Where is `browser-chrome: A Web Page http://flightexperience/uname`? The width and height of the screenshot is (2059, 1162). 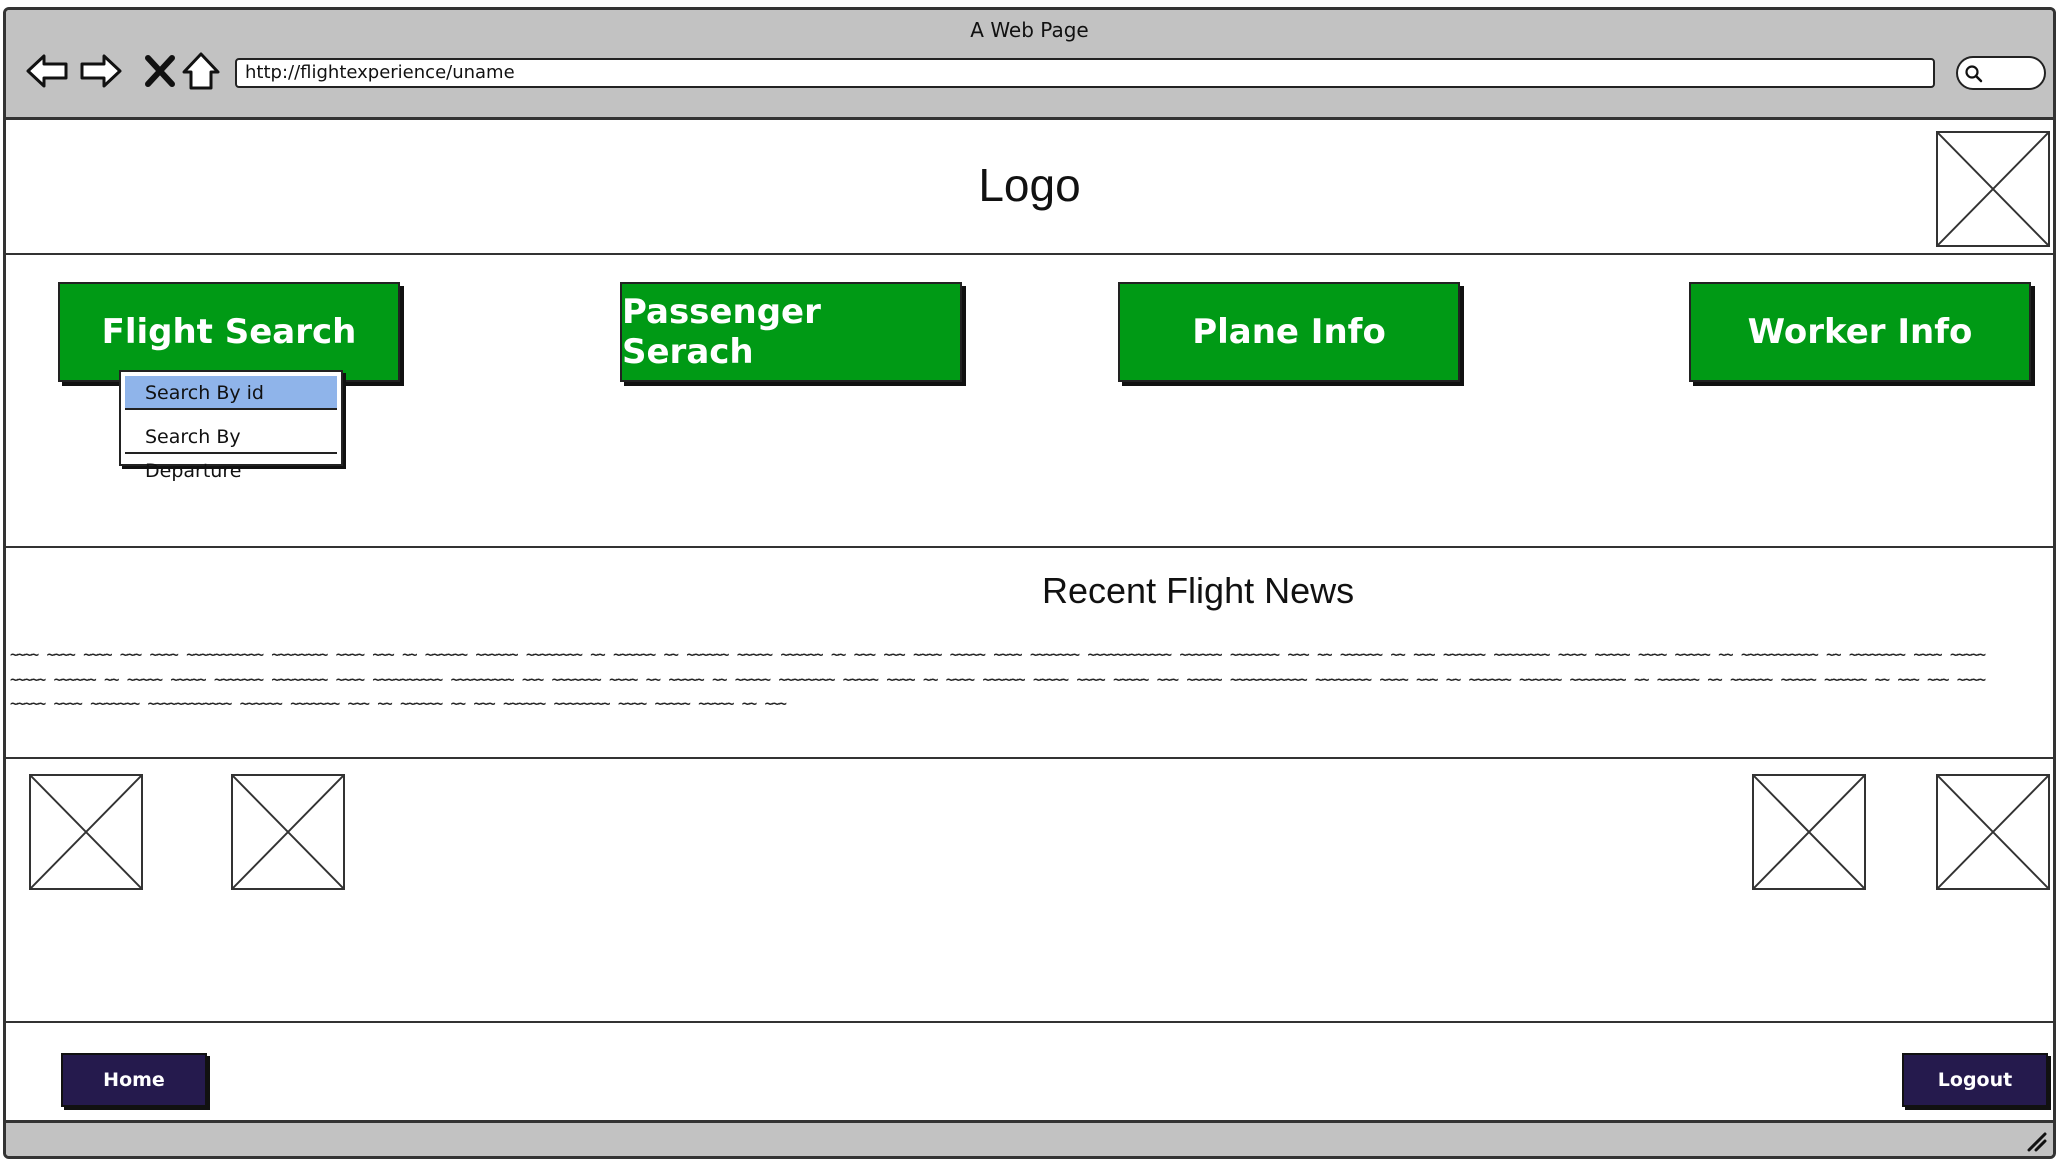 browser-chrome: A Web Page http://flightexperience/uname is located at coordinates (1029, 65).